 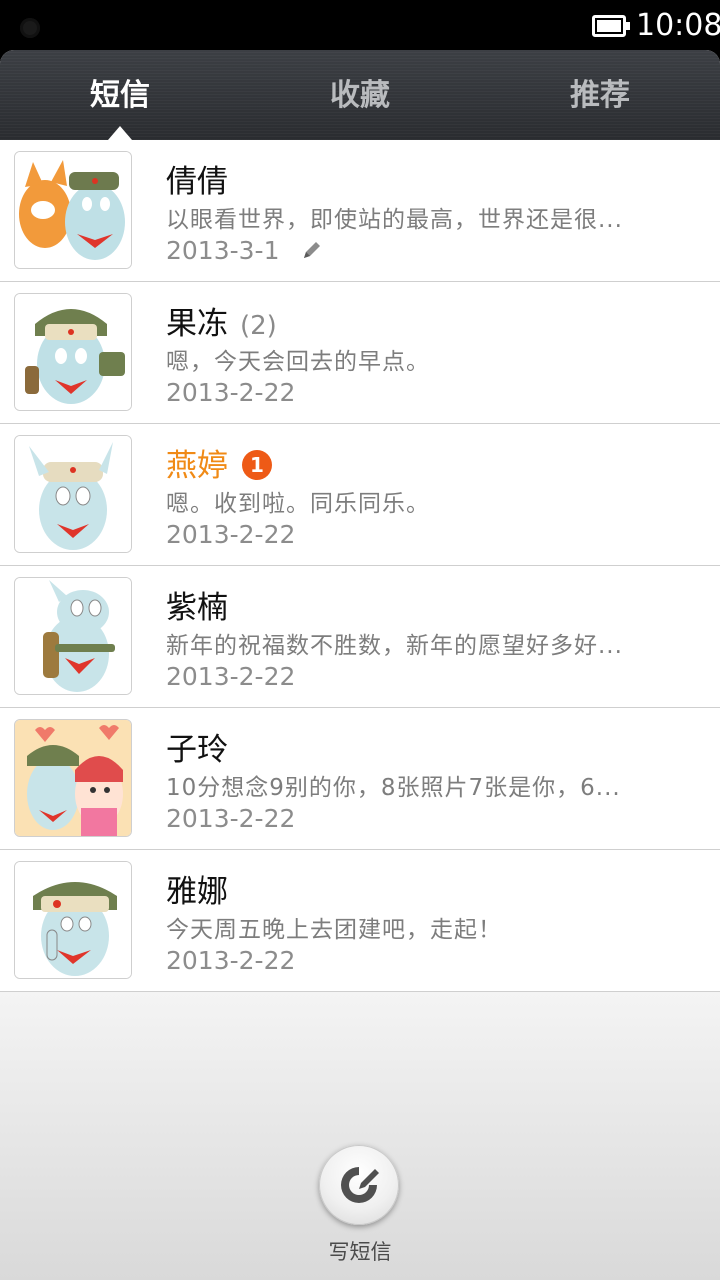 I want to click on contact-name: 果冻 (2), so click(x=221, y=324).